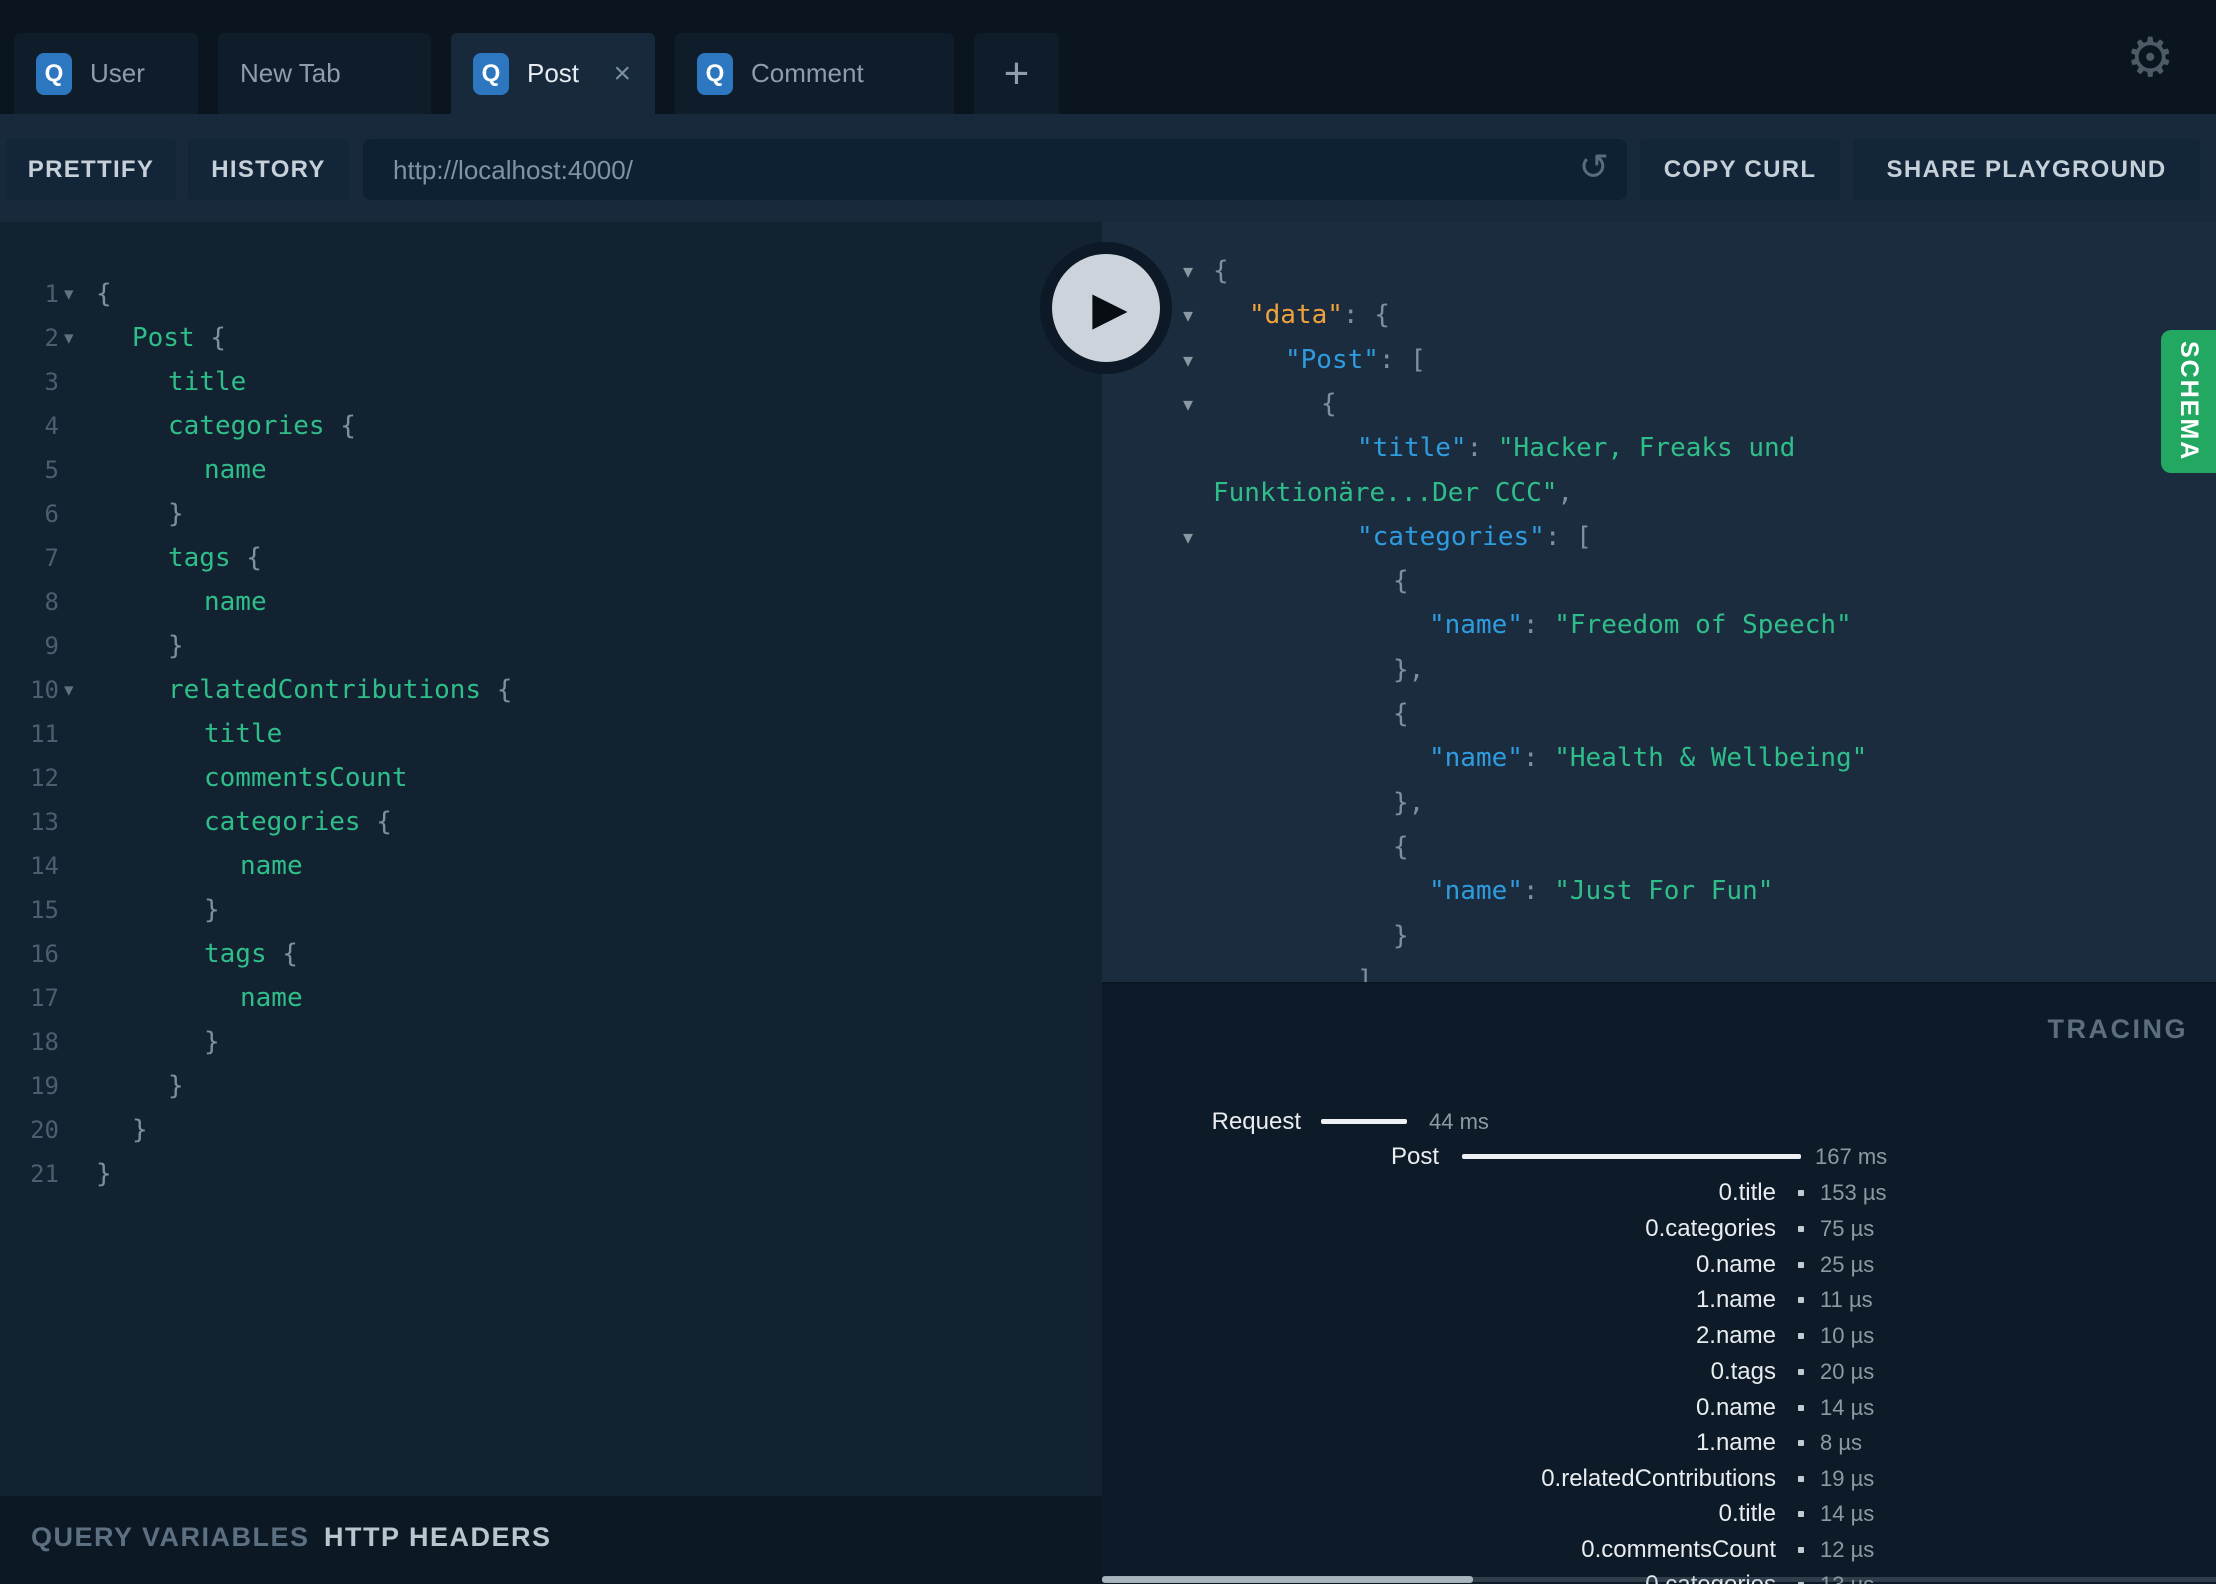 Image resolution: width=2216 pixels, height=1584 pixels. I want to click on bottom-bar: QUERY VARIABLES HTTP HEADERS, so click(551, 1540).